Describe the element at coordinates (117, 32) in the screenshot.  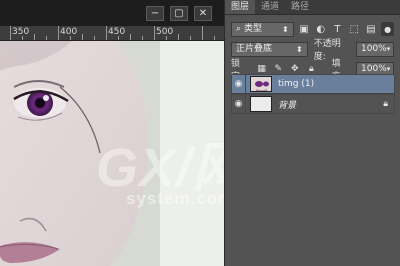
I see `ruler-label: 450` at that location.